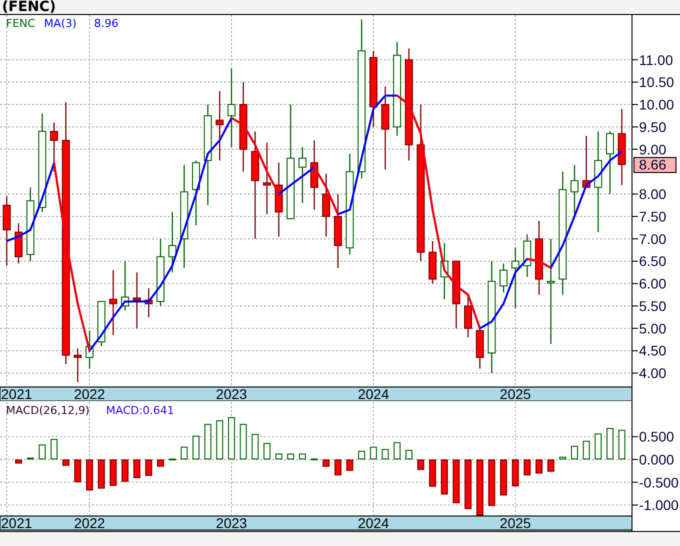  I want to click on axis-label: 6.50, so click(652, 261).